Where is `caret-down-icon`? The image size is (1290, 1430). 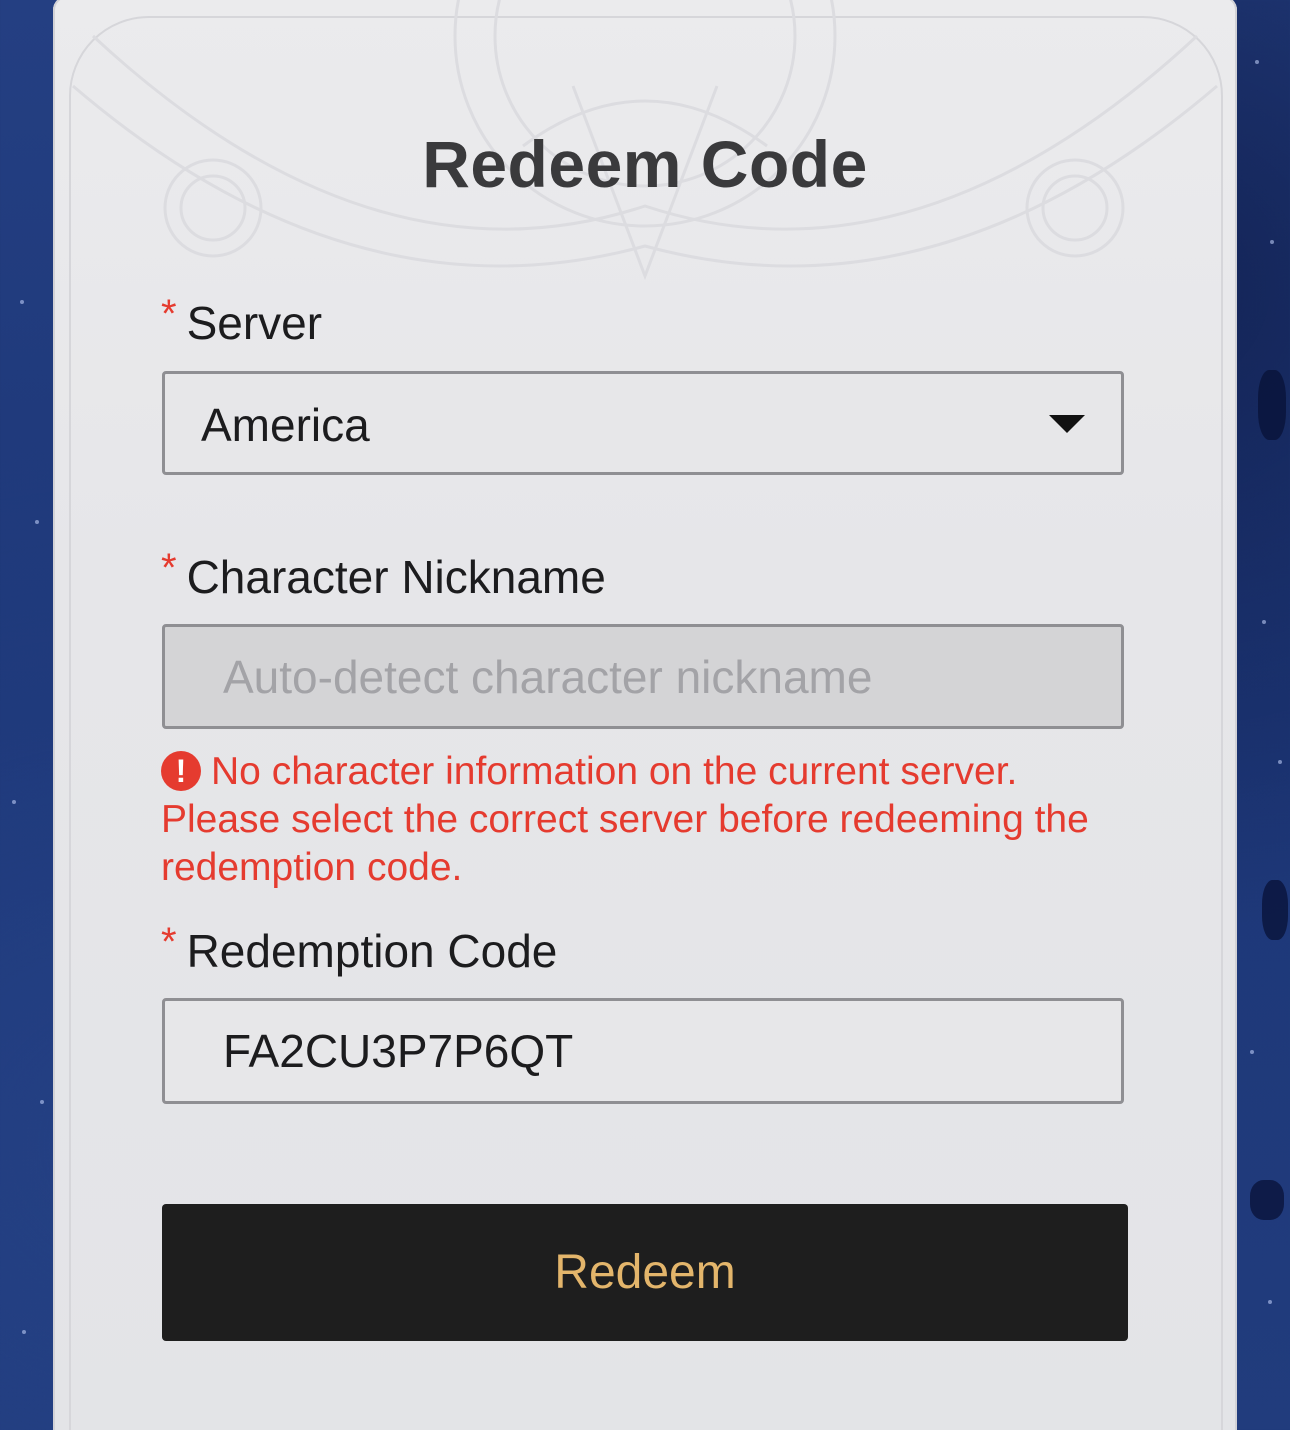
caret-down-icon is located at coordinates (1067, 424).